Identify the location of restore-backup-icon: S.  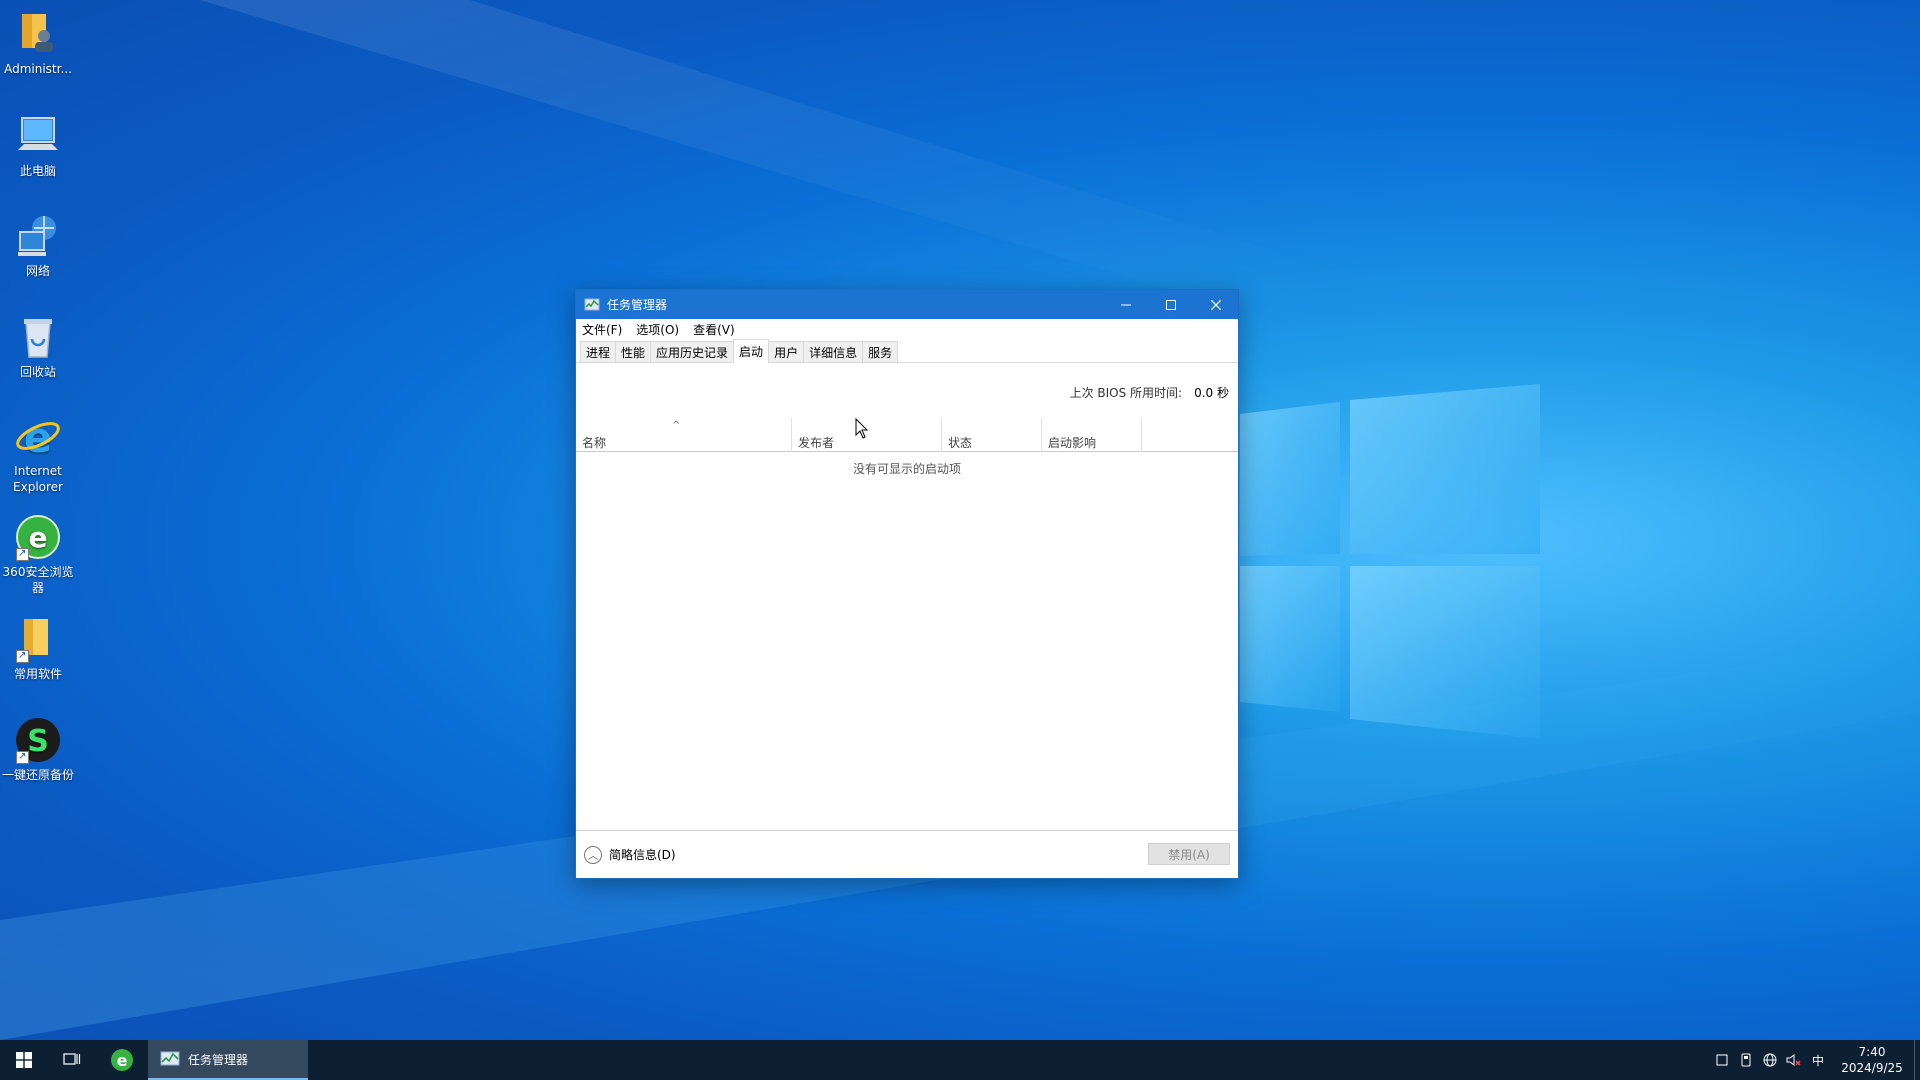
(38, 740).